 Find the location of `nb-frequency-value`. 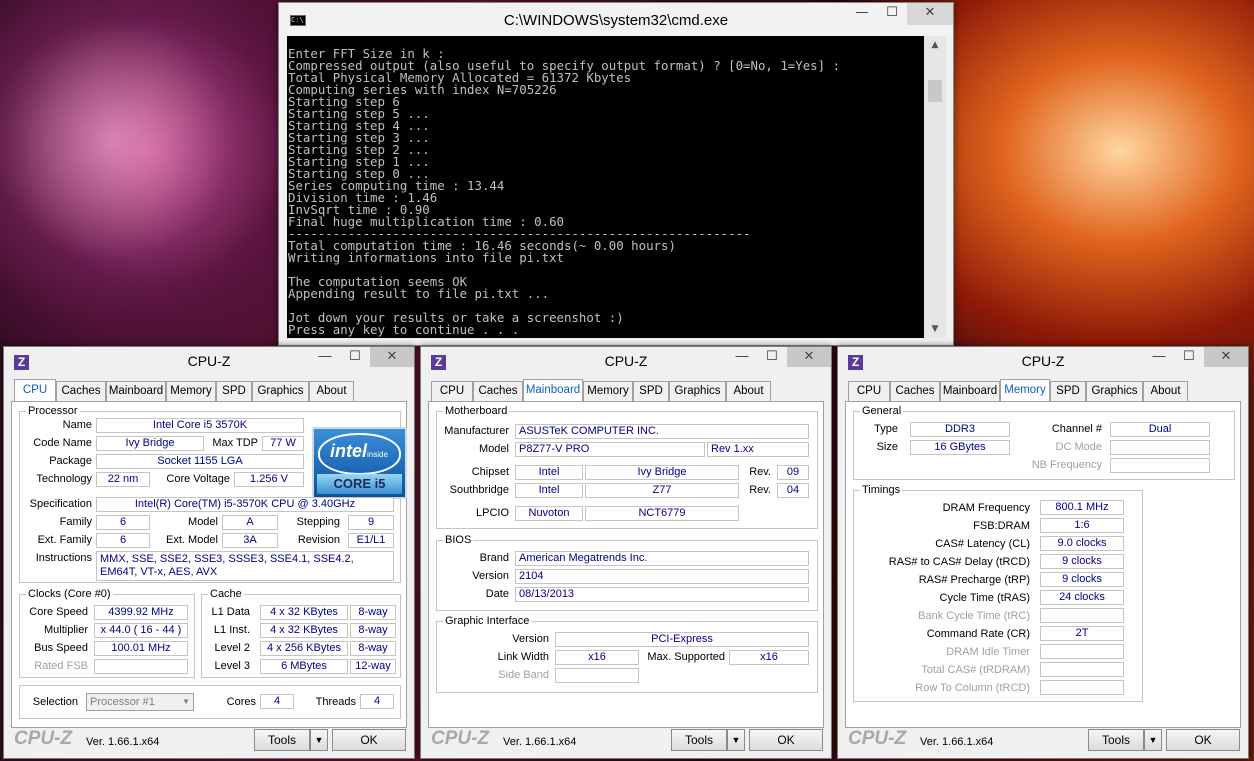

nb-frequency-value is located at coordinates (1160, 465).